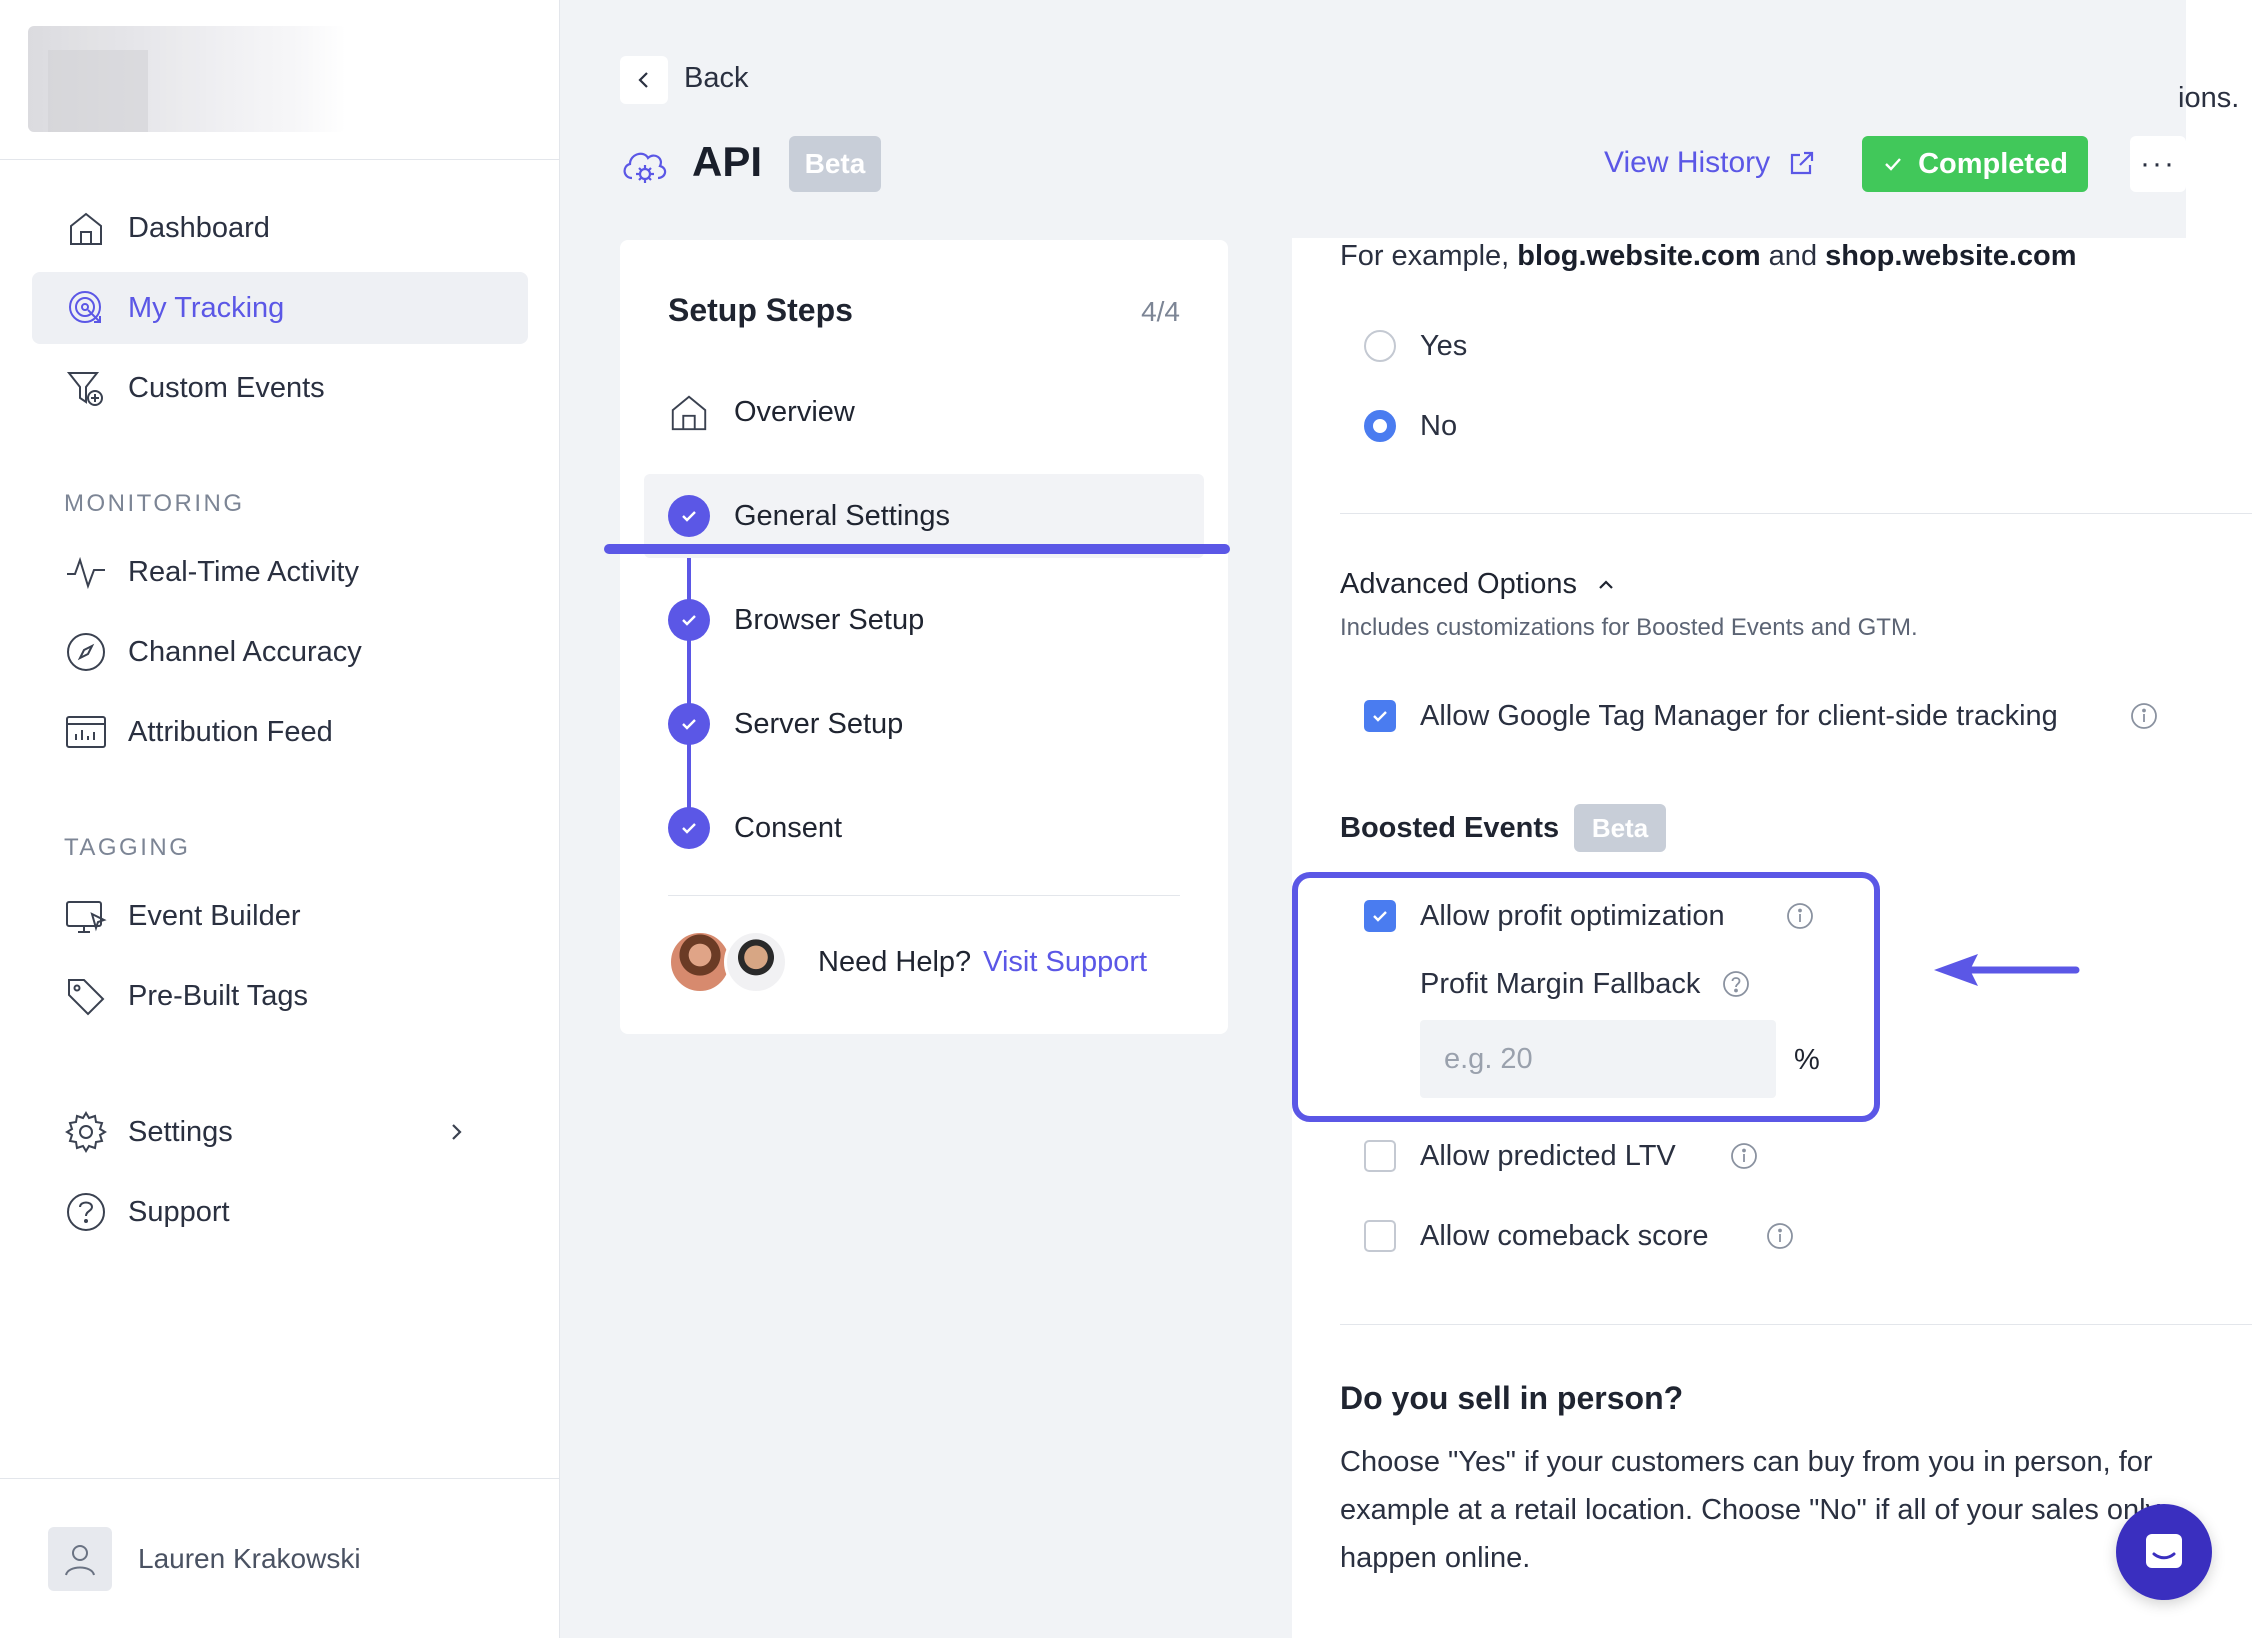 This screenshot has height=1638, width=2252. I want to click on sidebar-item-dashboard: Dashboard, so click(280, 228).